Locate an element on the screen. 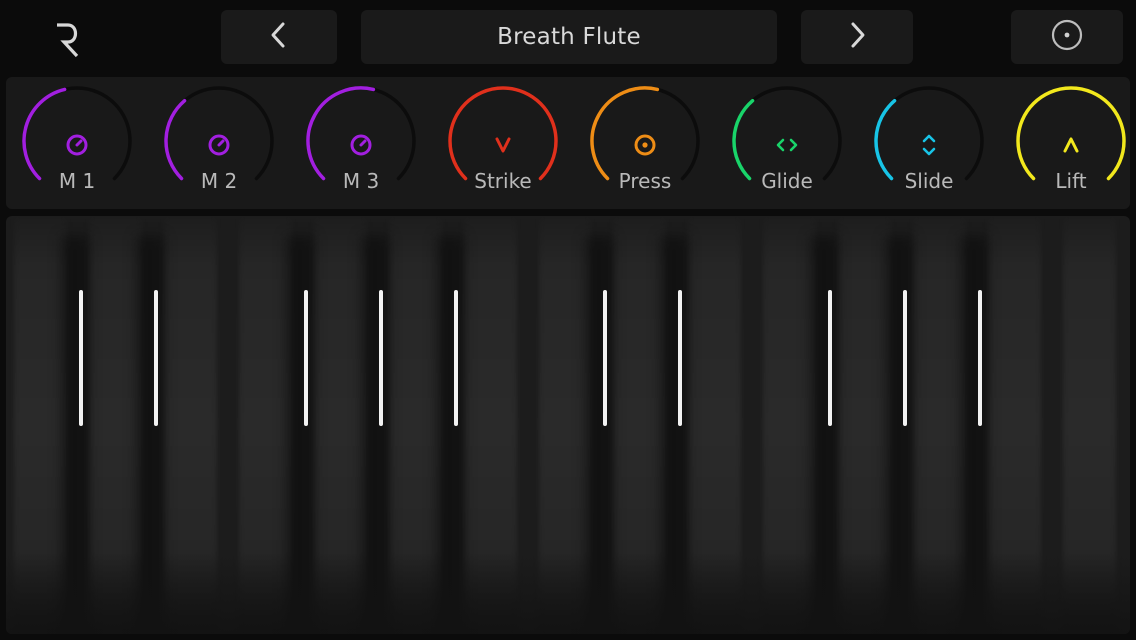 The height and width of the screenshot is (640, 1136). dial-label: Slide is located at coordinates (929, 181).